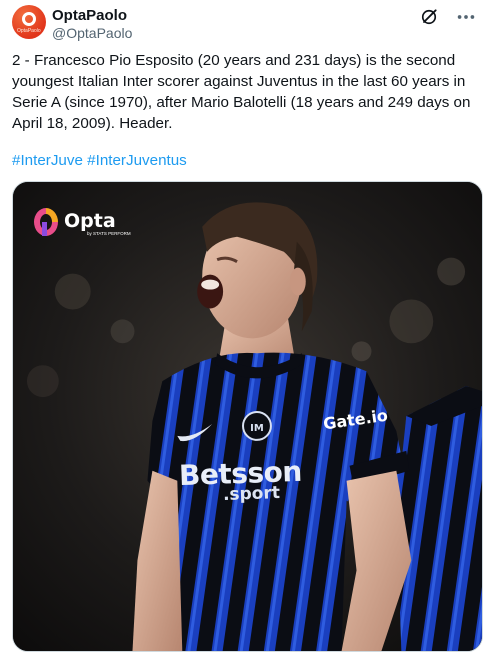  I want to click on svg-text: IM, so click(257, 428).